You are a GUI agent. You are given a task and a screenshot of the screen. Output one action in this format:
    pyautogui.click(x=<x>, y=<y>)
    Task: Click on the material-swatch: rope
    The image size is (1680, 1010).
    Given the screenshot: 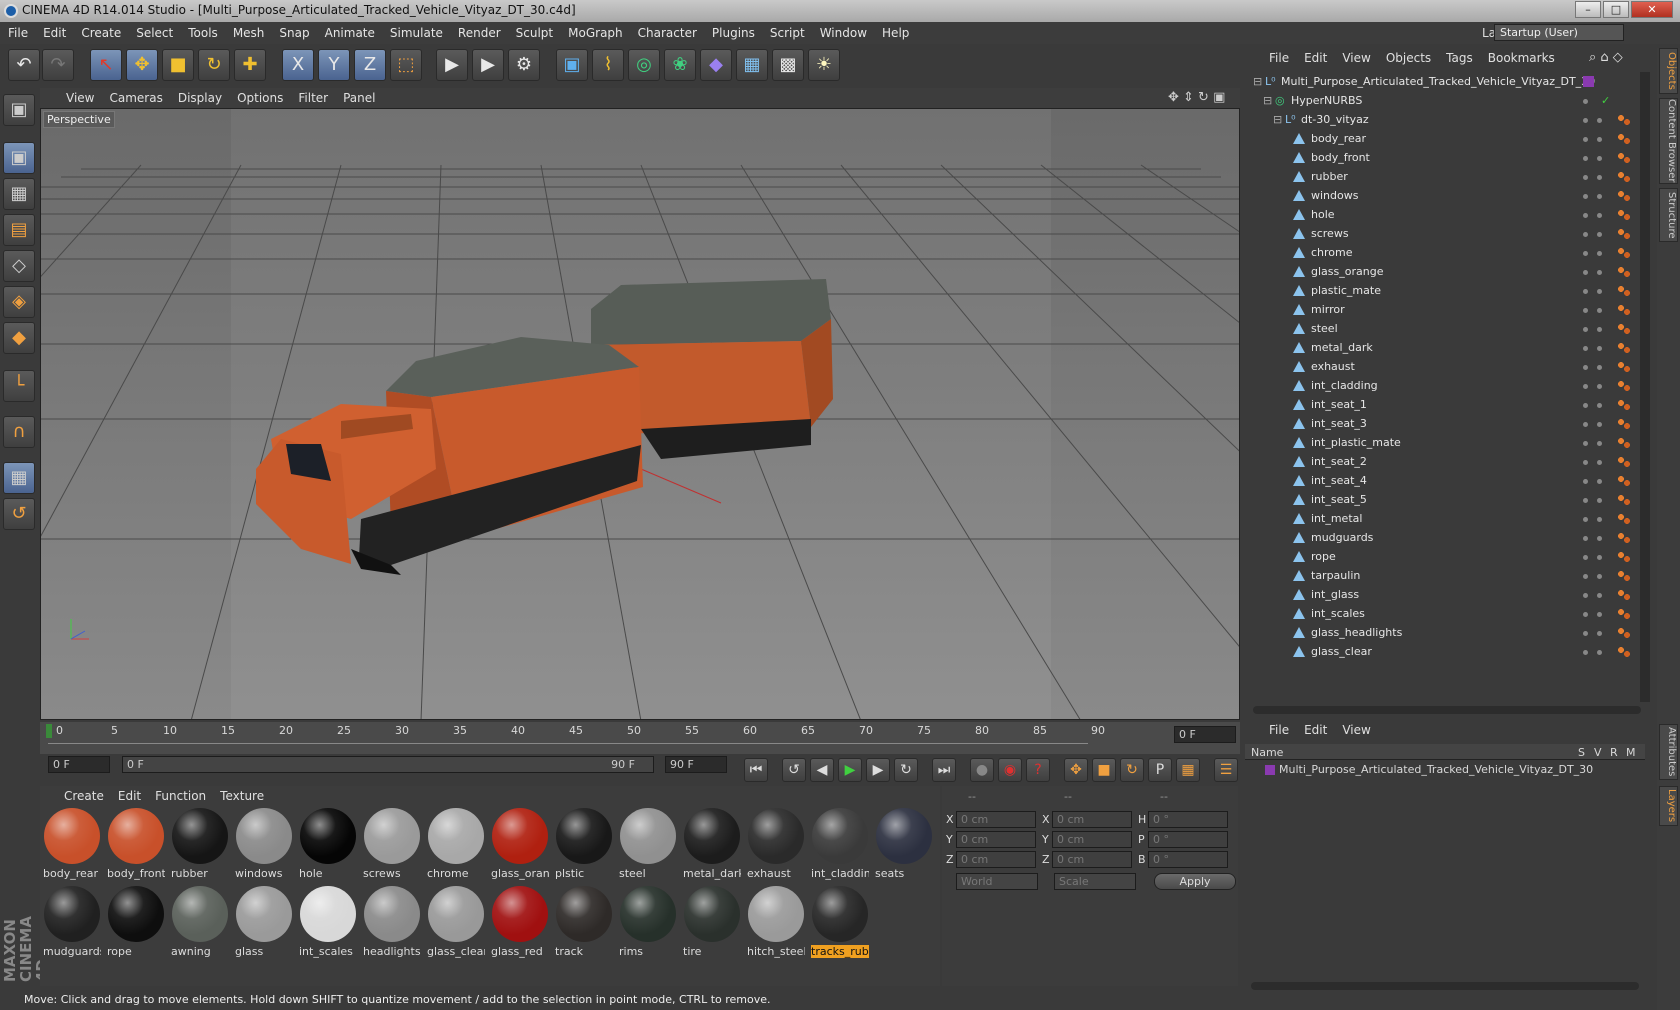 What is the action you would take?
    pyautogui.click(x=136, y=921)
    